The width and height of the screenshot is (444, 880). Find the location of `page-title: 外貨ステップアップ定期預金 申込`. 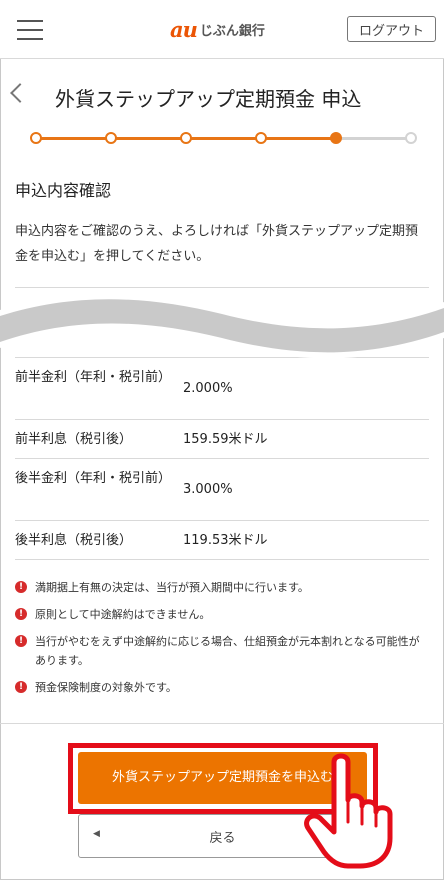

page-title: 外貨ステップアップ定期預金 申込 is located at coordinates (208, 99).